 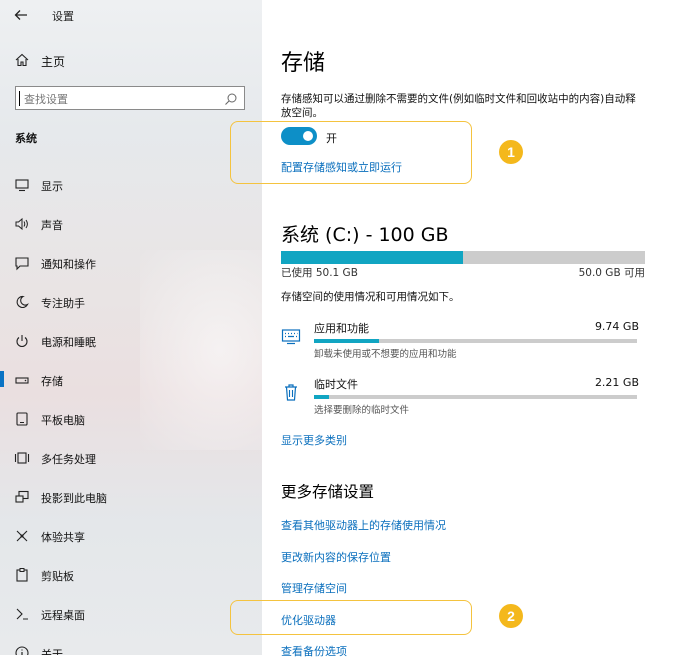 I want to click on sidebar-item-home: 主页, so click(x=131, y=61).